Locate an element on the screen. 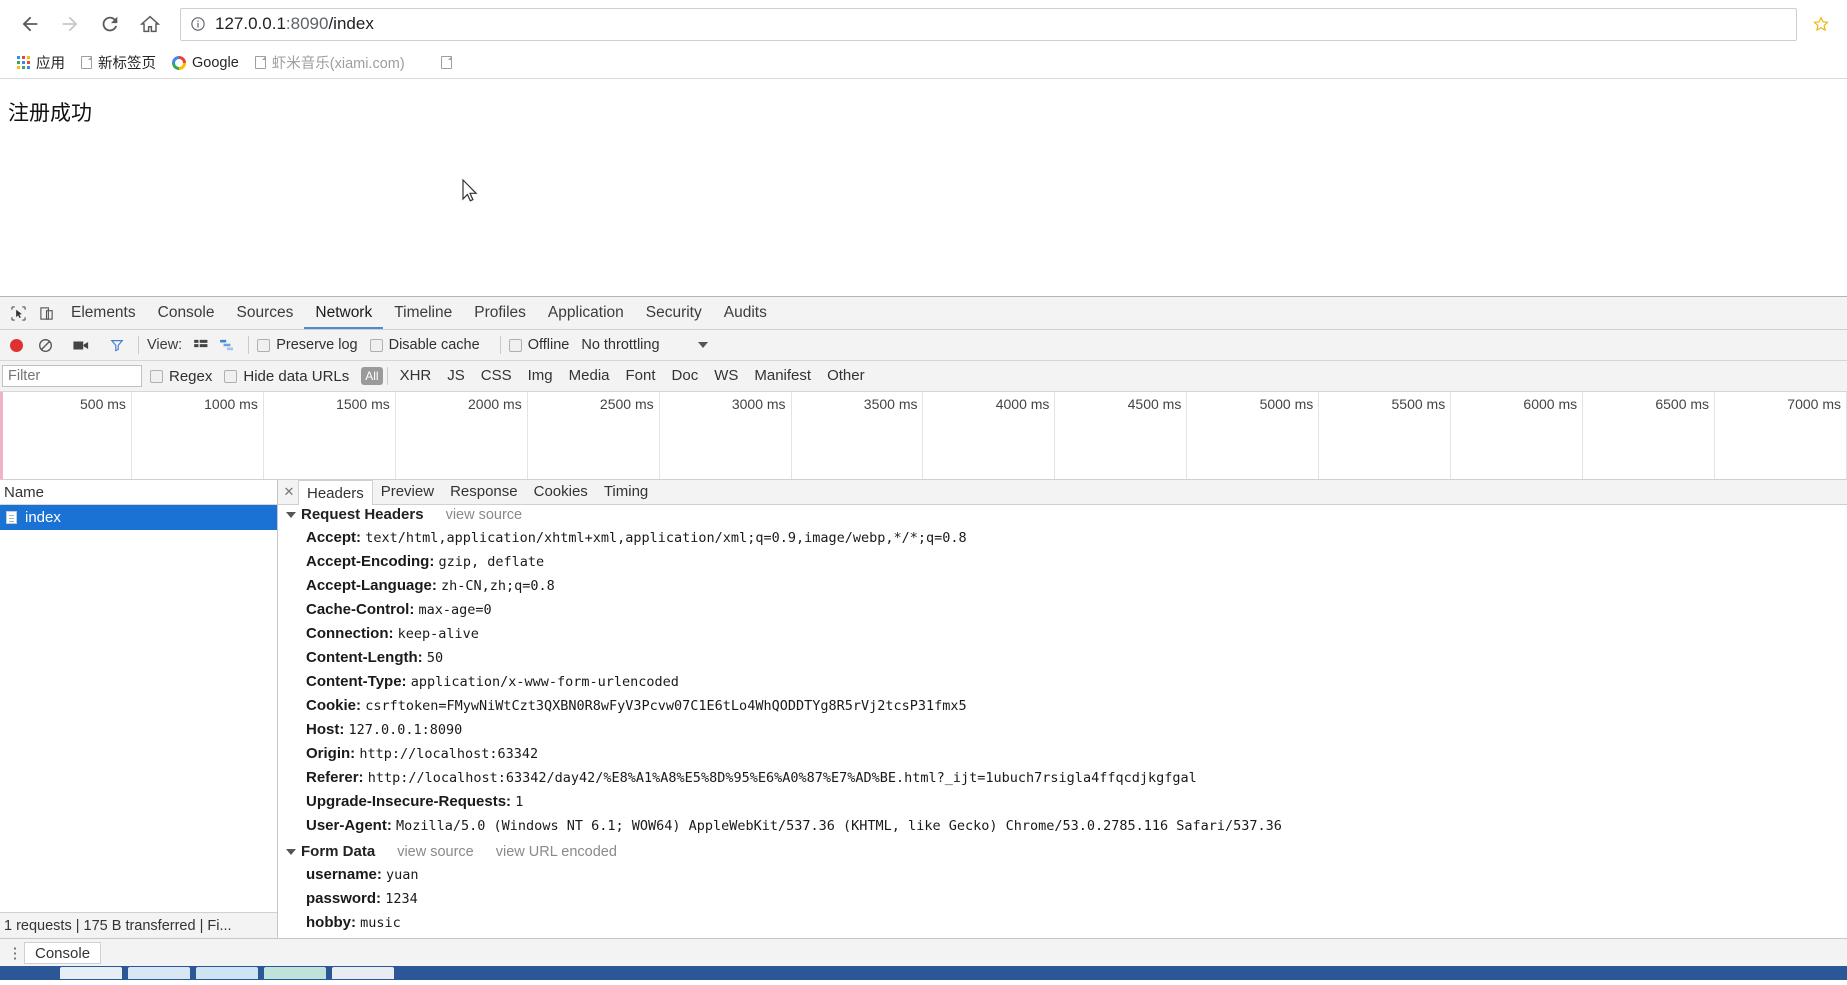  type-filter-js: JS is located at coordinates (456, 376).